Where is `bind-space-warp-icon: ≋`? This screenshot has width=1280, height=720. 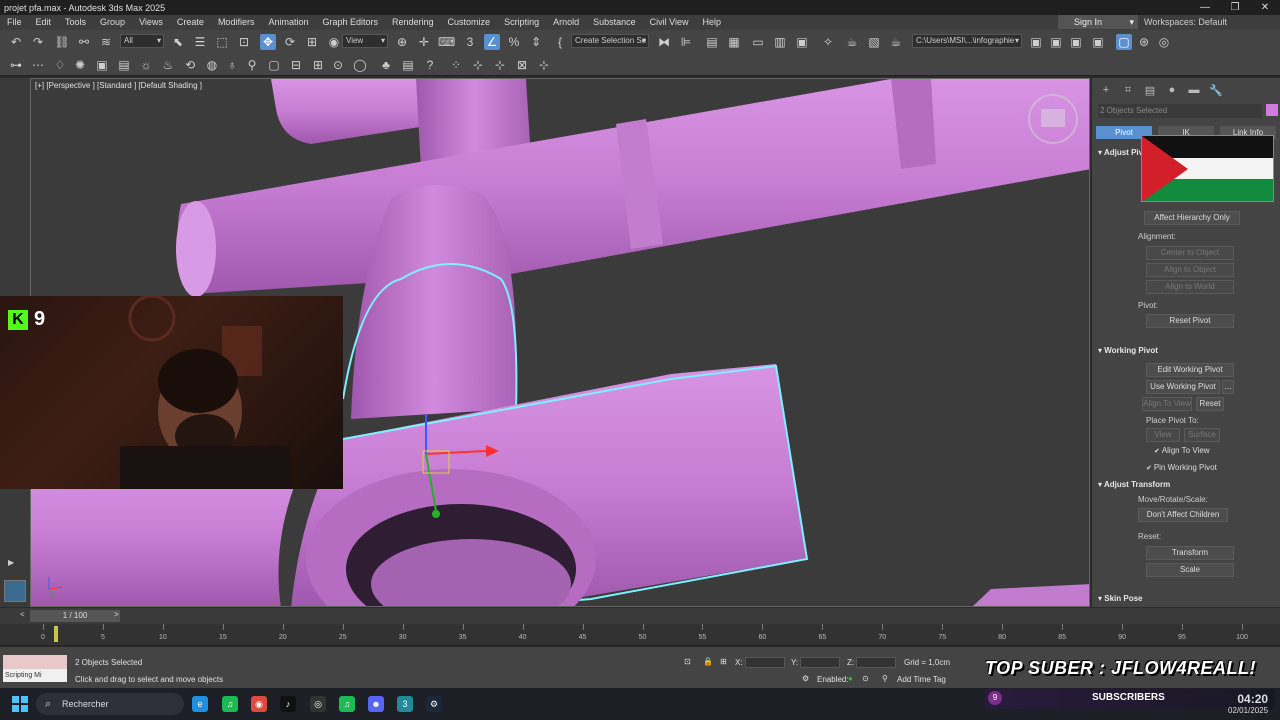
bind-space-warp-icon: ≋ is located at coordinates (106, 42).